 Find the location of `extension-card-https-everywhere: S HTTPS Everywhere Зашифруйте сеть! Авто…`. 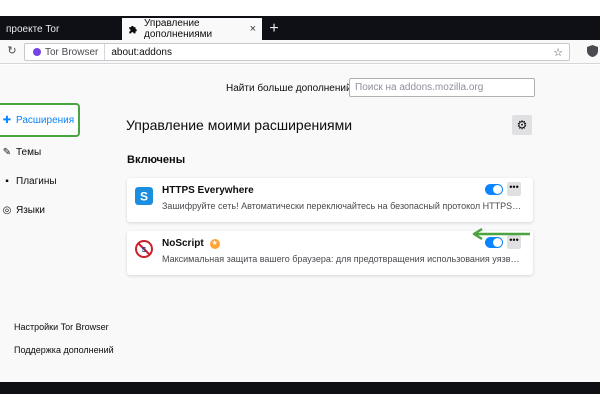

extension-card-https-everywhere: S HTTPS Everywhere Зашифруйте сеть! Авто… is located at coordinates (330, 200).